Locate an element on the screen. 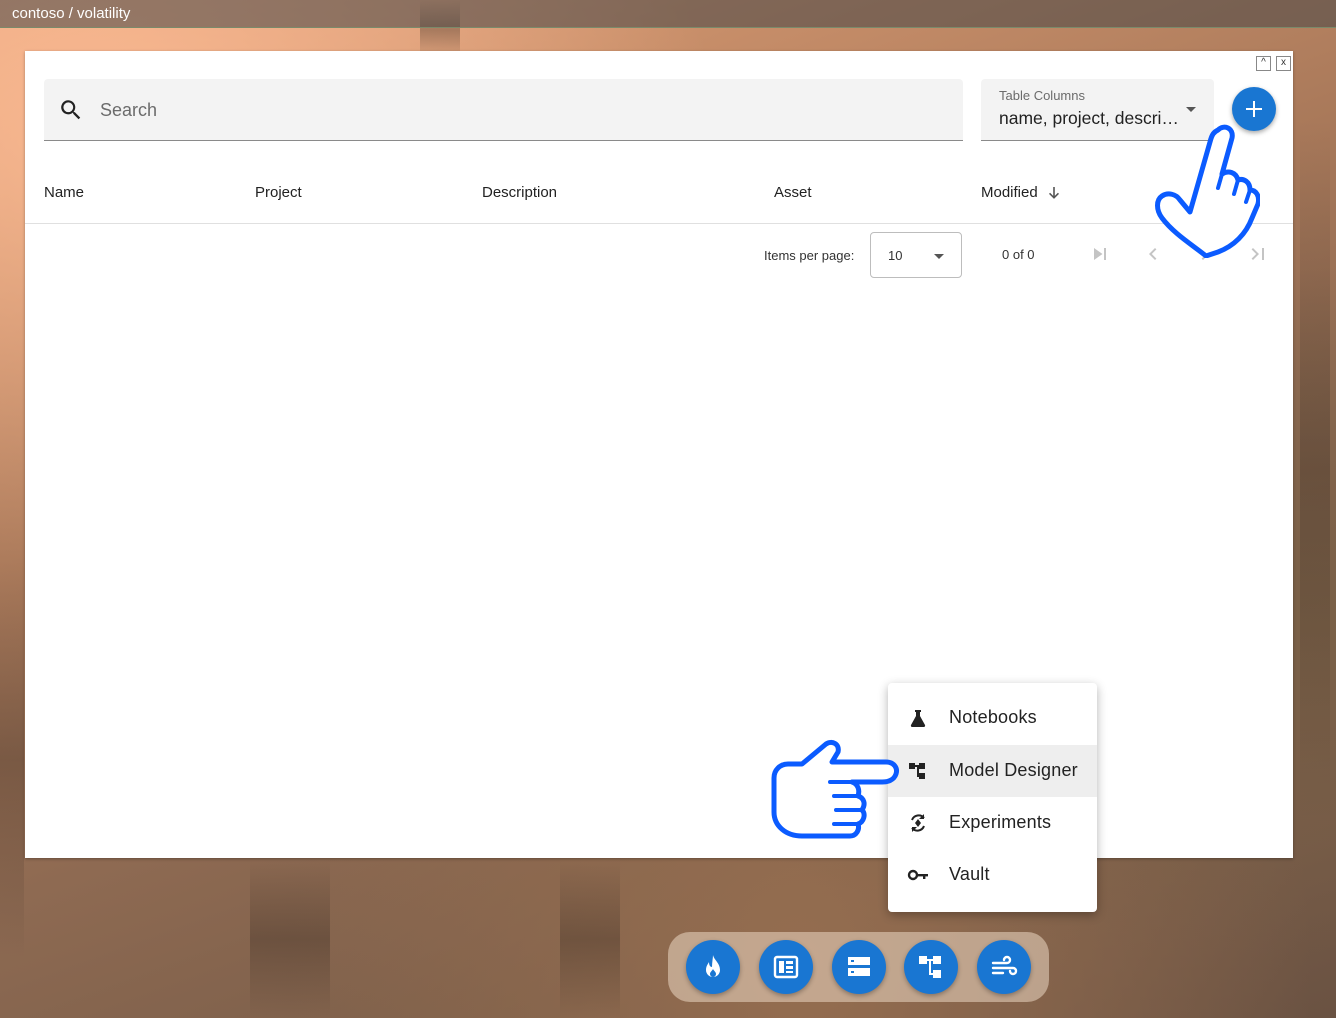  menu-item-label: Model Designer is located at coordinates (1013, 770).